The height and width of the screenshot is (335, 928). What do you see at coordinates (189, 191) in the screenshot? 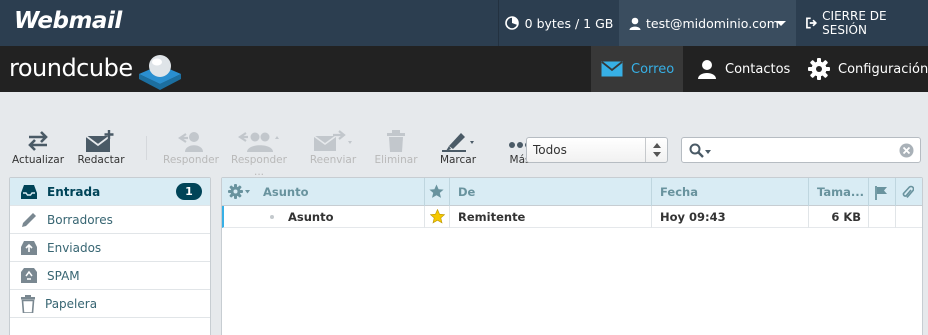
I see `unread-count-badge: 1` at bounding box center [189, 191].